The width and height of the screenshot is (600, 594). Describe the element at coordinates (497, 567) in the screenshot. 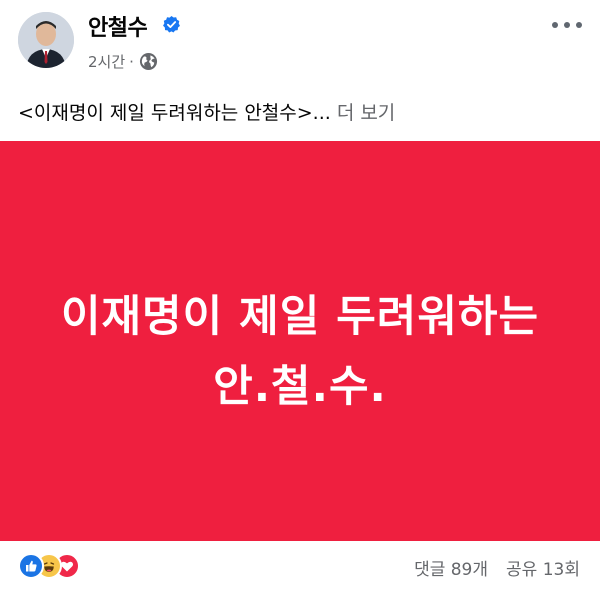

I see `post-stats: 댓글 89개 공유 13회` at that location.